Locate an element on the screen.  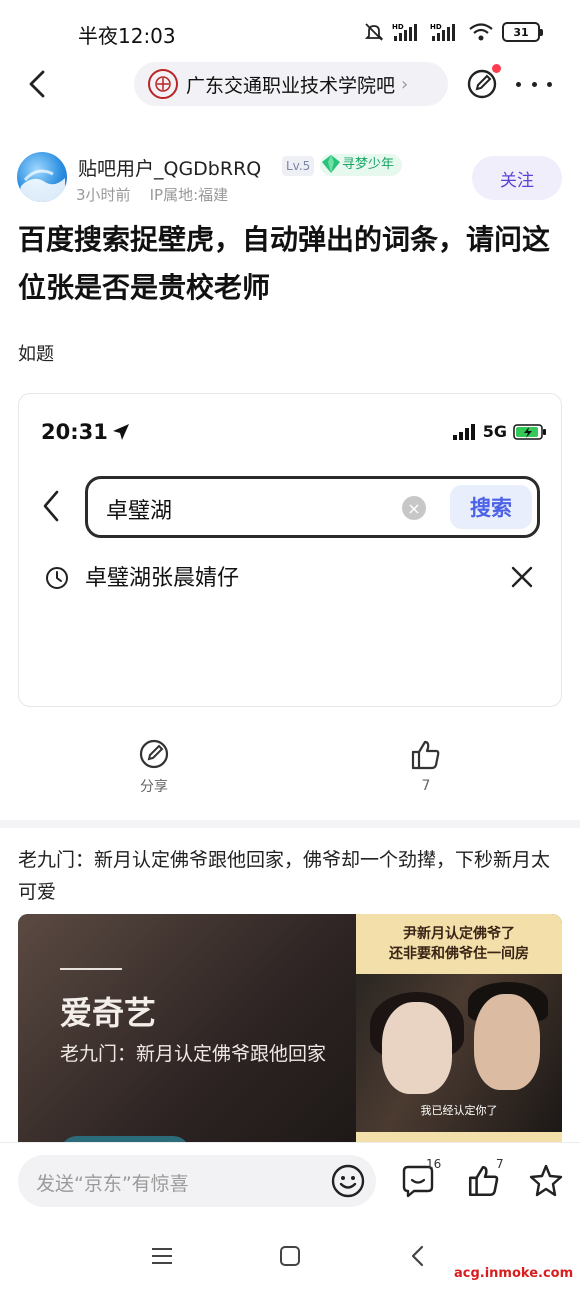
home-icon is located at coordinates (290, 1256).